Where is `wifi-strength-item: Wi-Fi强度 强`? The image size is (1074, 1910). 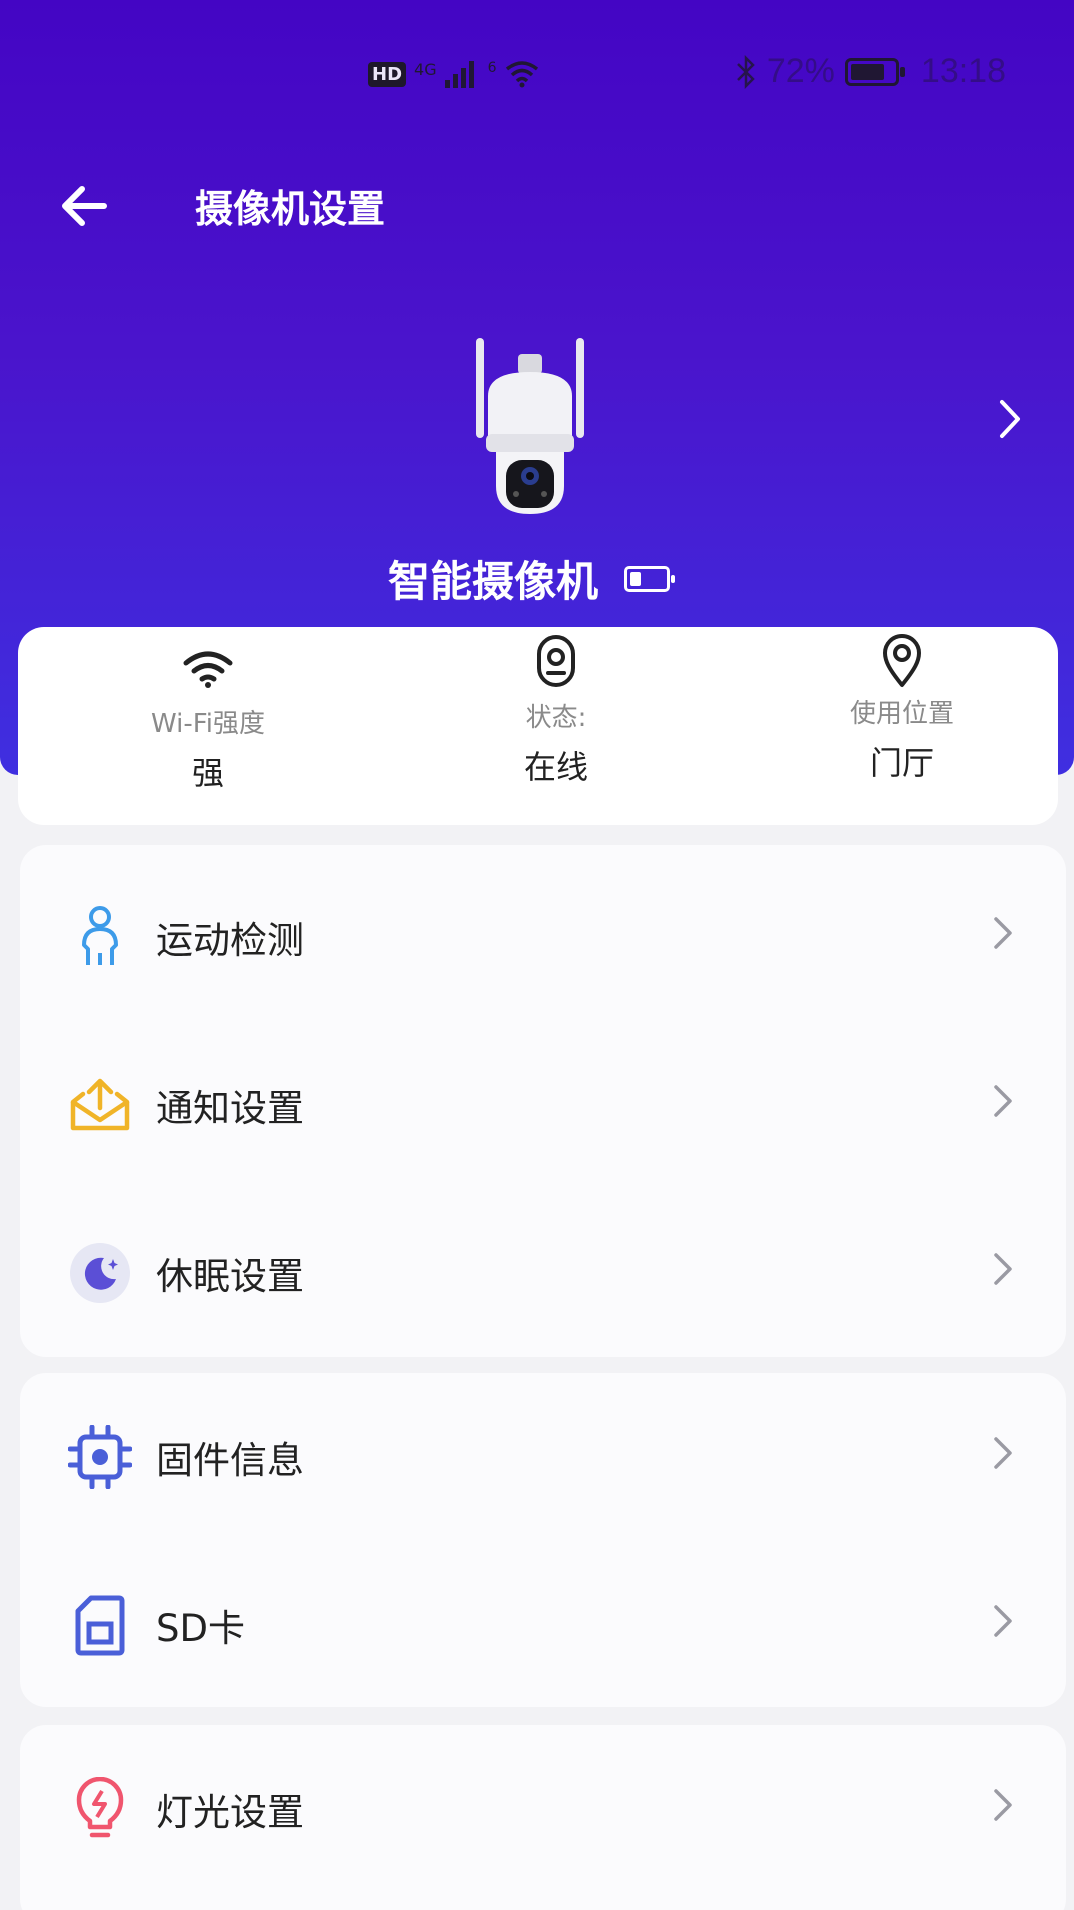 wifi-strength-item: Wi-Fi强度 强 is located at coordinates (208, 710).